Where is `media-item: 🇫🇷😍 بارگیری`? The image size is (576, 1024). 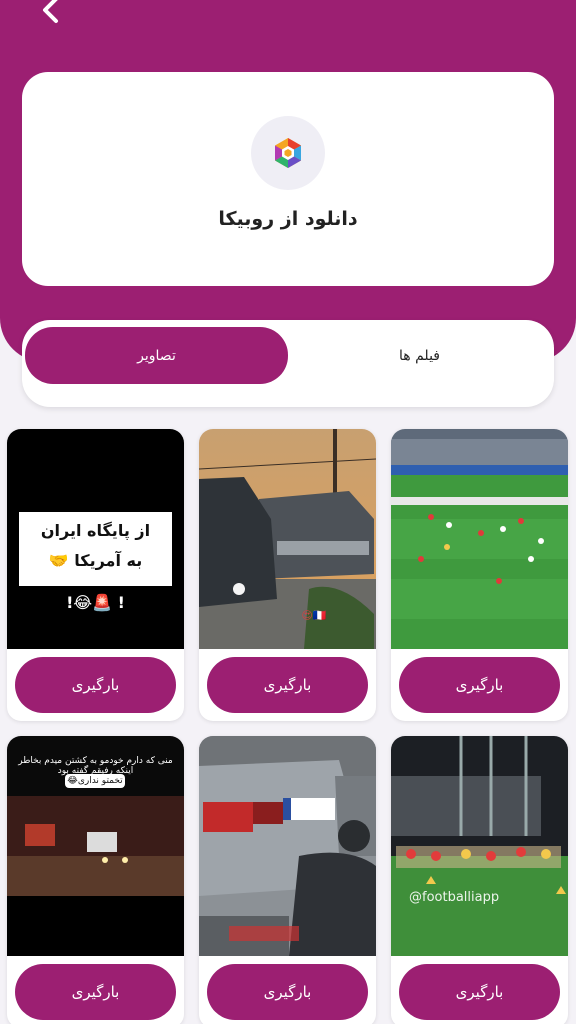
media-item: 🇫🇷😍 بارگیری is located at coordinates (287, 575).